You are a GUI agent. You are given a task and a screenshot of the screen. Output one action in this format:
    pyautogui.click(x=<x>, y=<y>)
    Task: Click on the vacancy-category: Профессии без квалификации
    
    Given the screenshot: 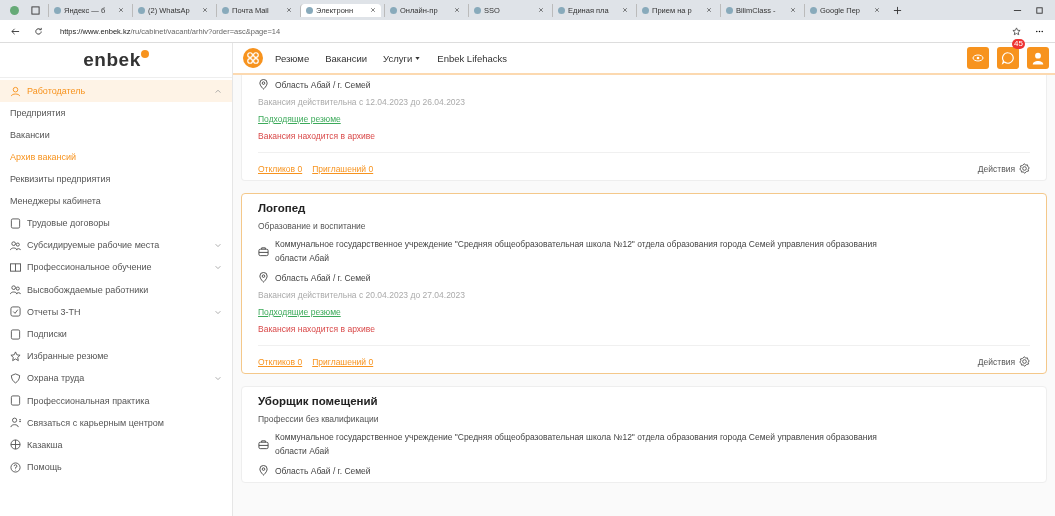 What is the action you would take?
    pyautogui.click(x=319, y=419)
    